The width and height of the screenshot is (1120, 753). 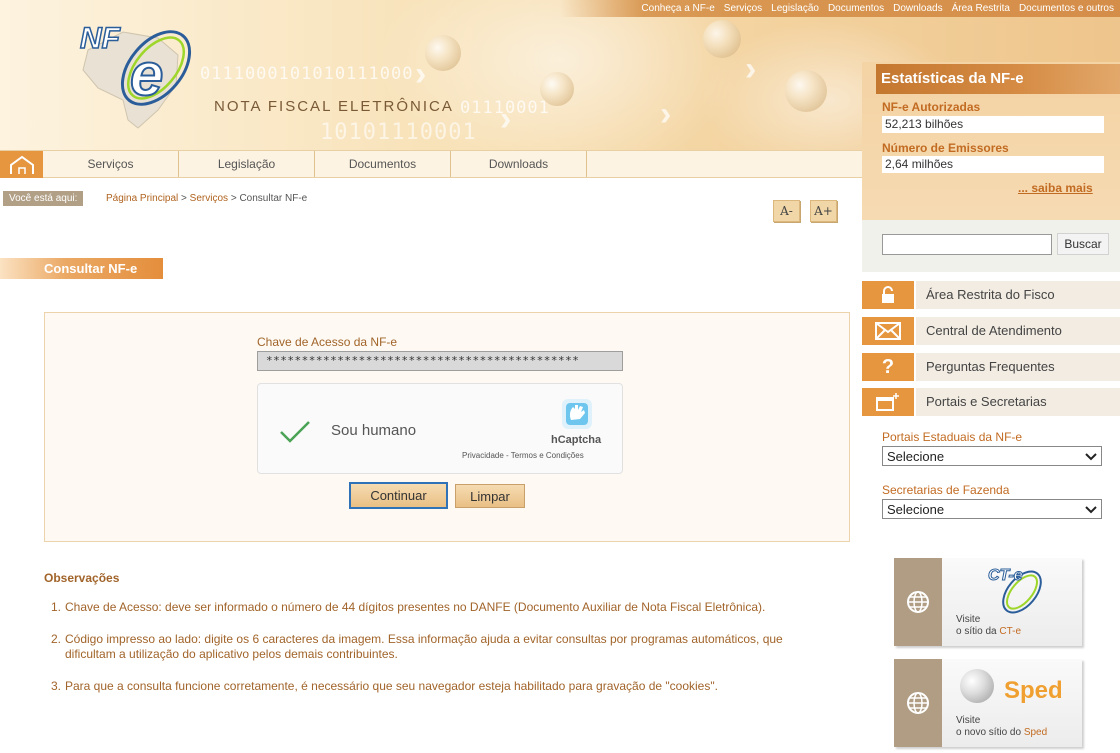 I want to click on sped-banner: Sped Visite o novo sítio do Sped, so click(x=988, y=703).